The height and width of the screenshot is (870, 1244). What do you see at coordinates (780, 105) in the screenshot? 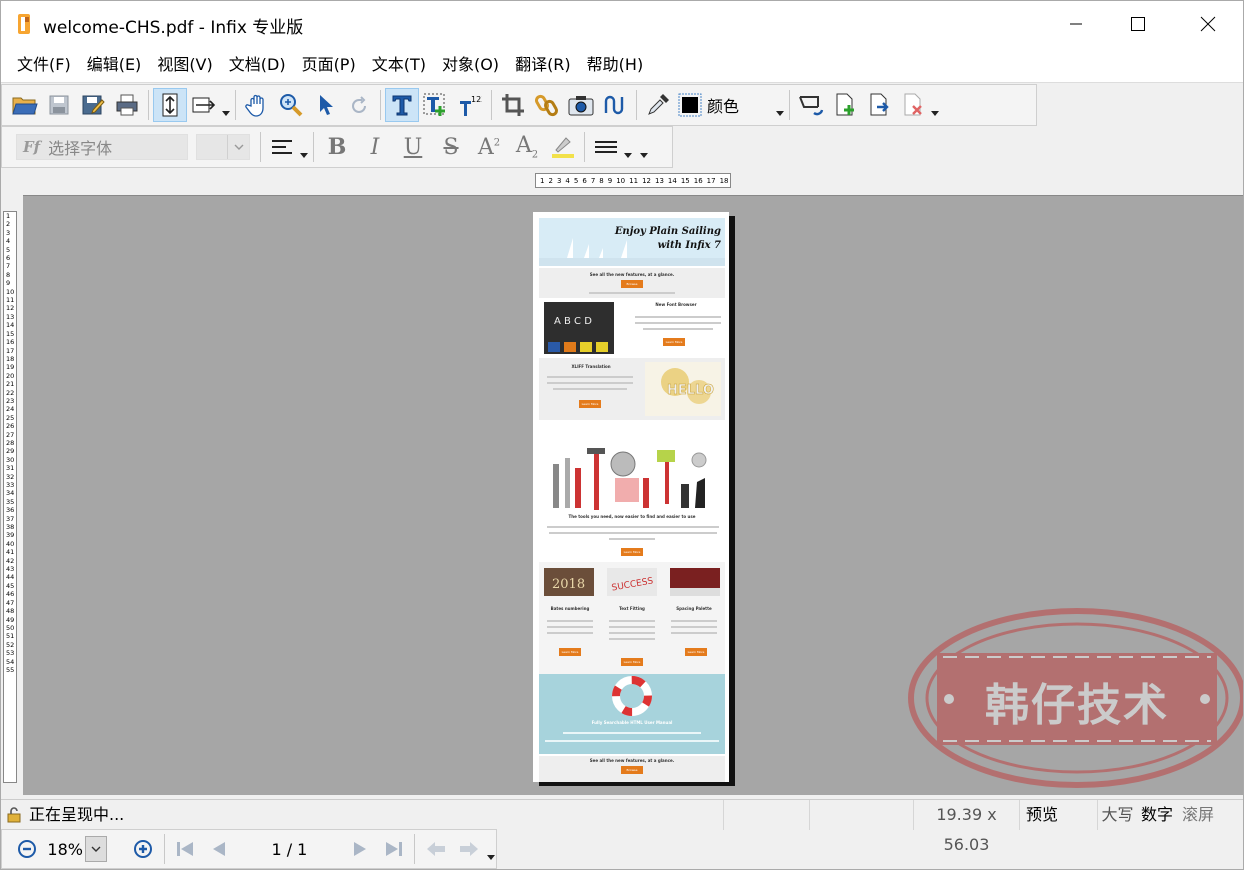
I see `color-dropdown` at bounding box center [780, 105].